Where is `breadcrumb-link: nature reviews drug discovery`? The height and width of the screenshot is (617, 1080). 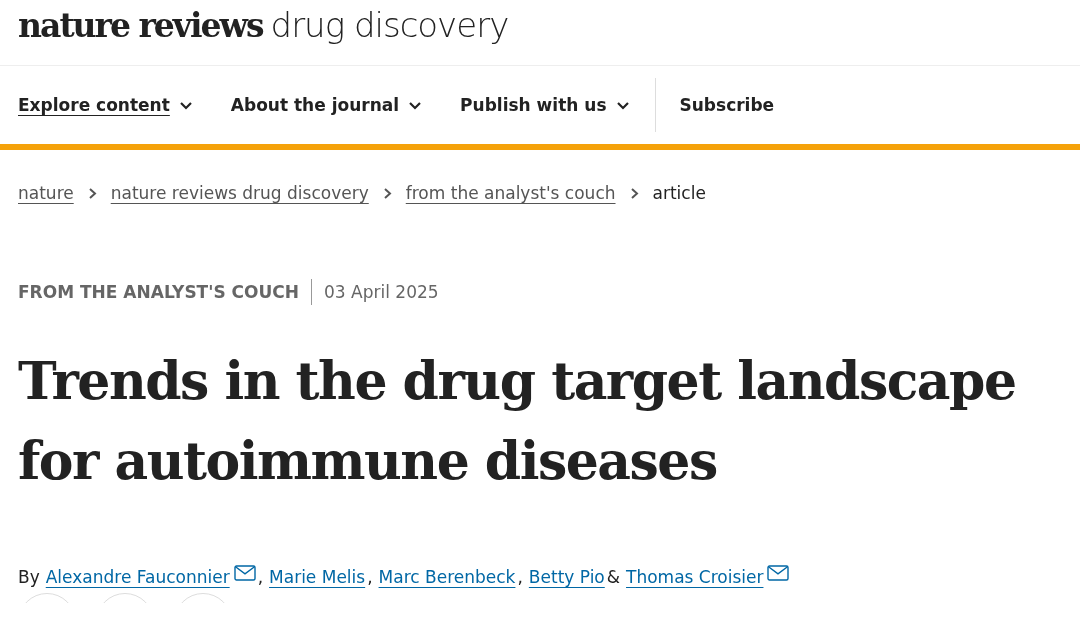 breadcrumb-link: nature reviews drug discovery is located at coordinates (239, 193).